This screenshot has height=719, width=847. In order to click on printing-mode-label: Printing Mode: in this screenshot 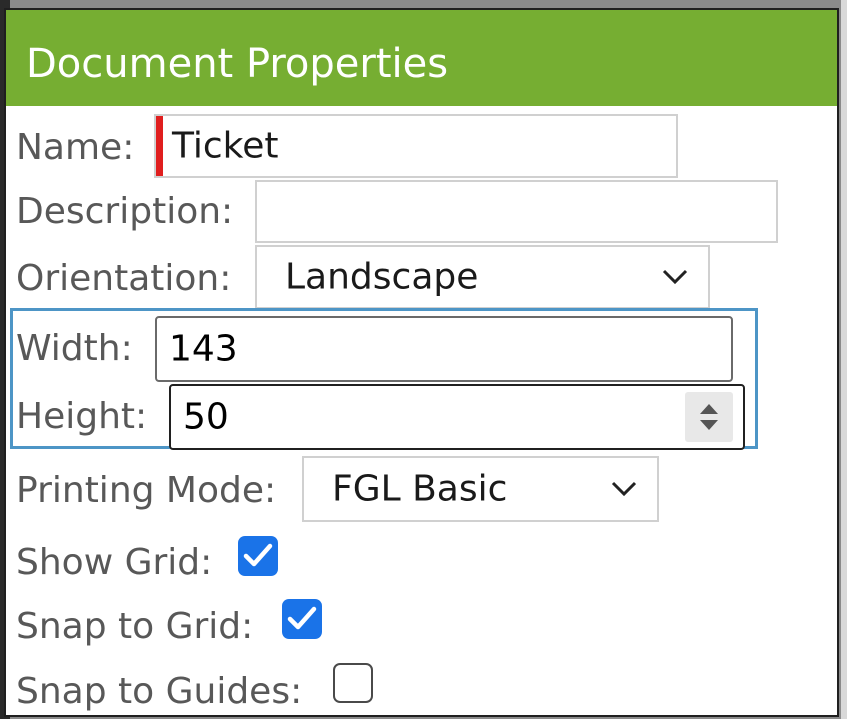, I will do `click(146, 490)`.